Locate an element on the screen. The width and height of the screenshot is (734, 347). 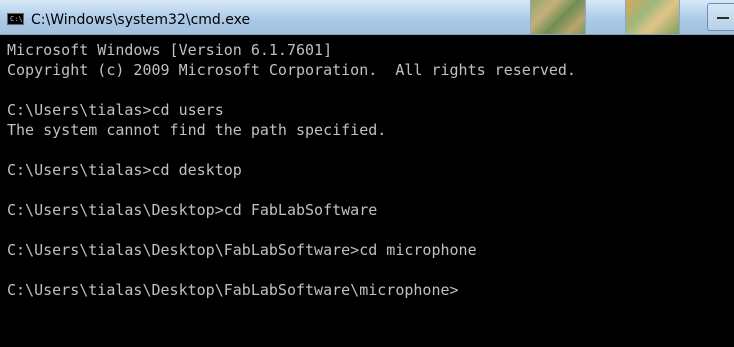
cmd-icon-glyph: C:\ is located at coordinates (16, 19).